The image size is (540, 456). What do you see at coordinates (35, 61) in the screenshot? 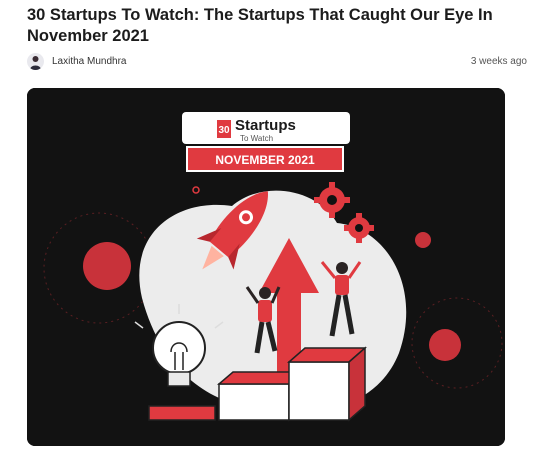
I see `author-avatar` at bounding box center [35, 61].